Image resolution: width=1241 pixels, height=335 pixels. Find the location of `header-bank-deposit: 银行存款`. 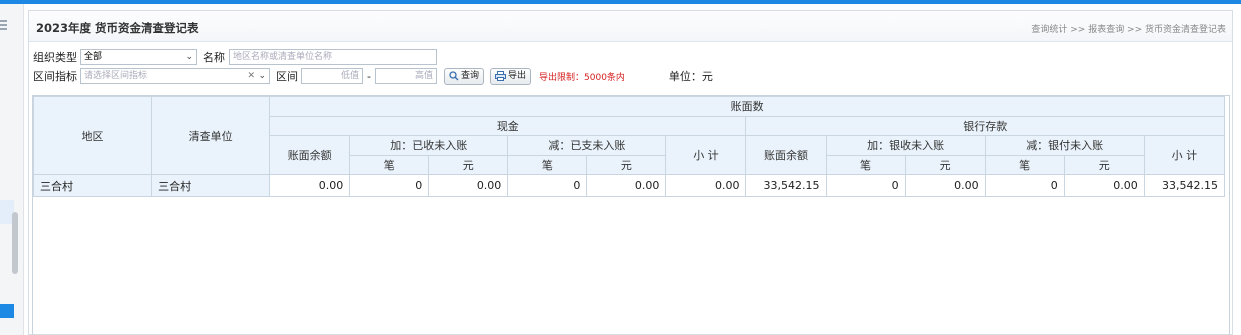

header-bank-deposit: 银行存款 is located at coordinates (985, 126).